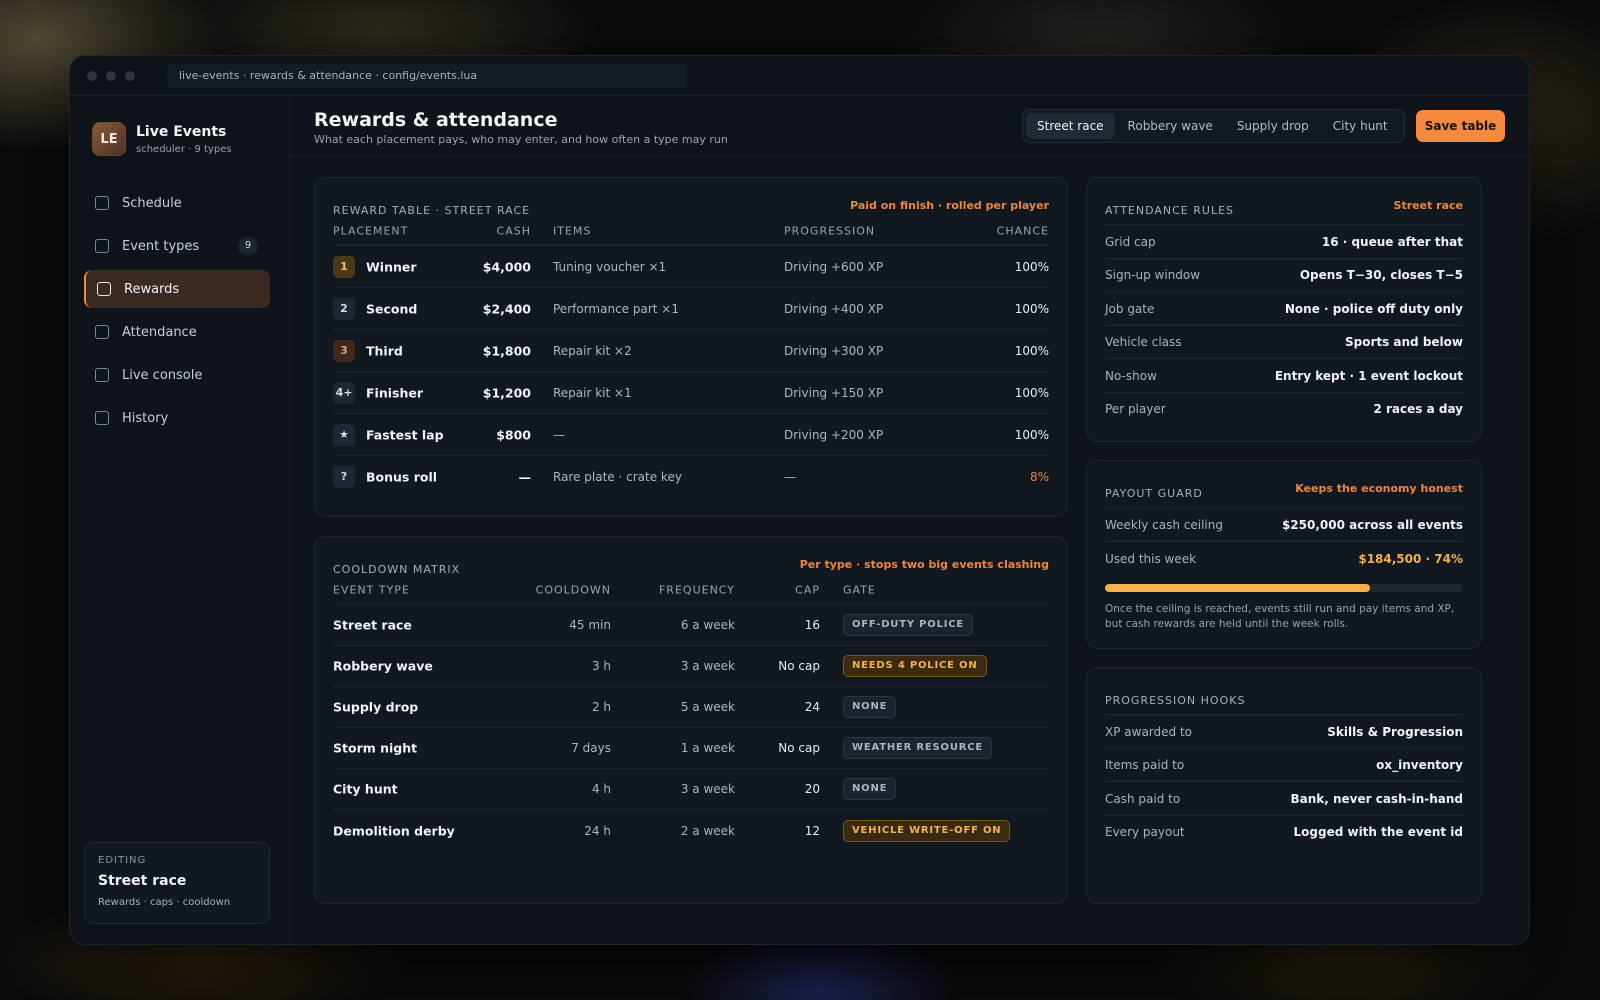 The image size is (1600, 1000). What do you see at coordinates (1378, 832) in the screenshot?
I see `row-value: Logged with the event id` at bounding box center [1378, 832].